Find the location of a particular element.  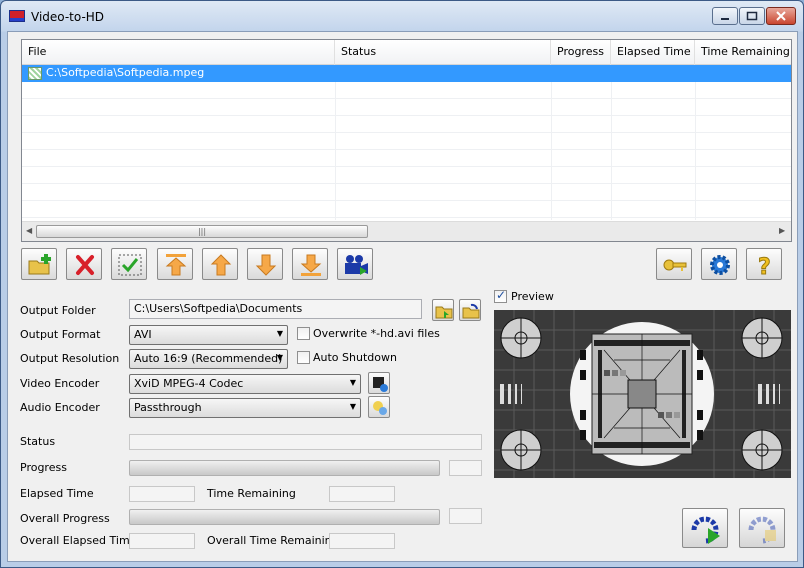

status-label: Status is located at coordinates (38, 441).